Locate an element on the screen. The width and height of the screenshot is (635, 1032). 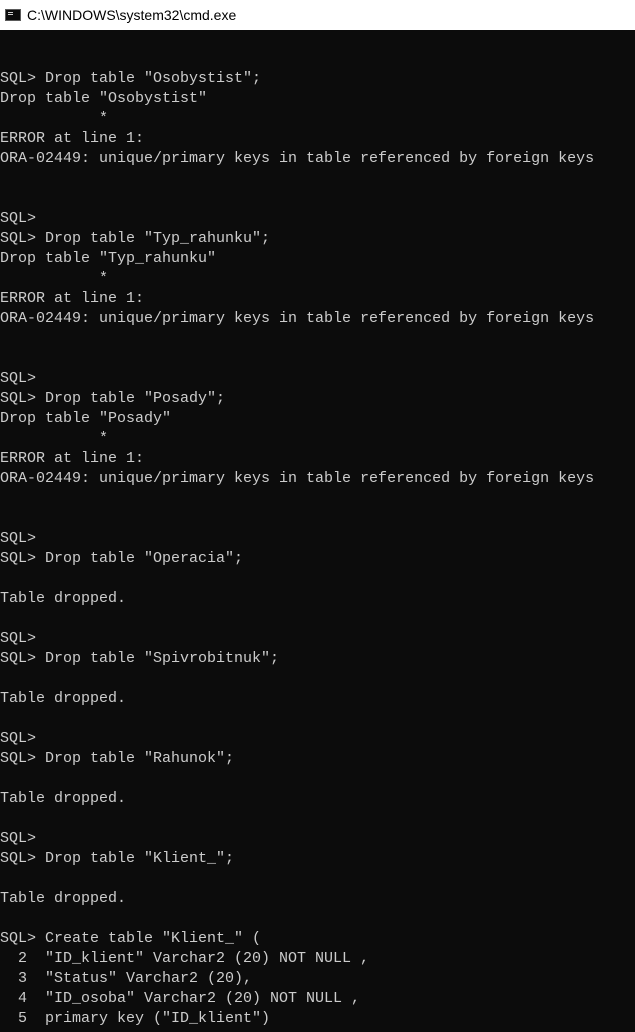
console-line: Drop table "Posady" is located at coordinates (86, 418).